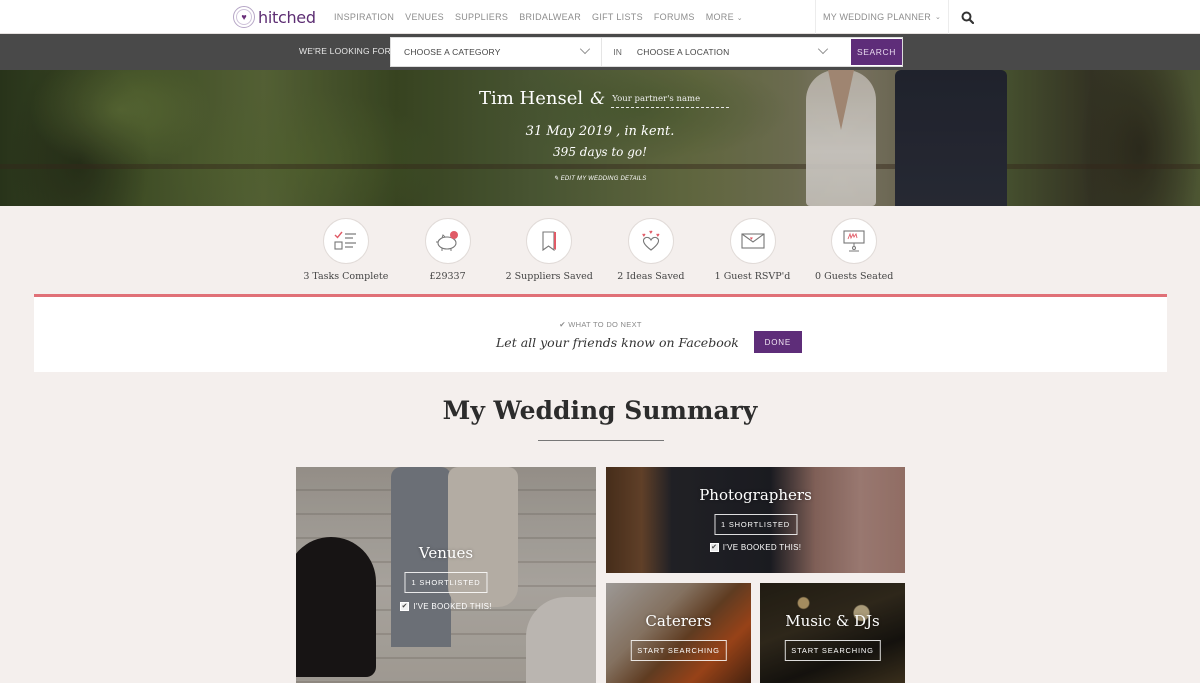 This screenshot has height=683, width=1200. I want to click on seating-chart-icon, so click(854, 241).